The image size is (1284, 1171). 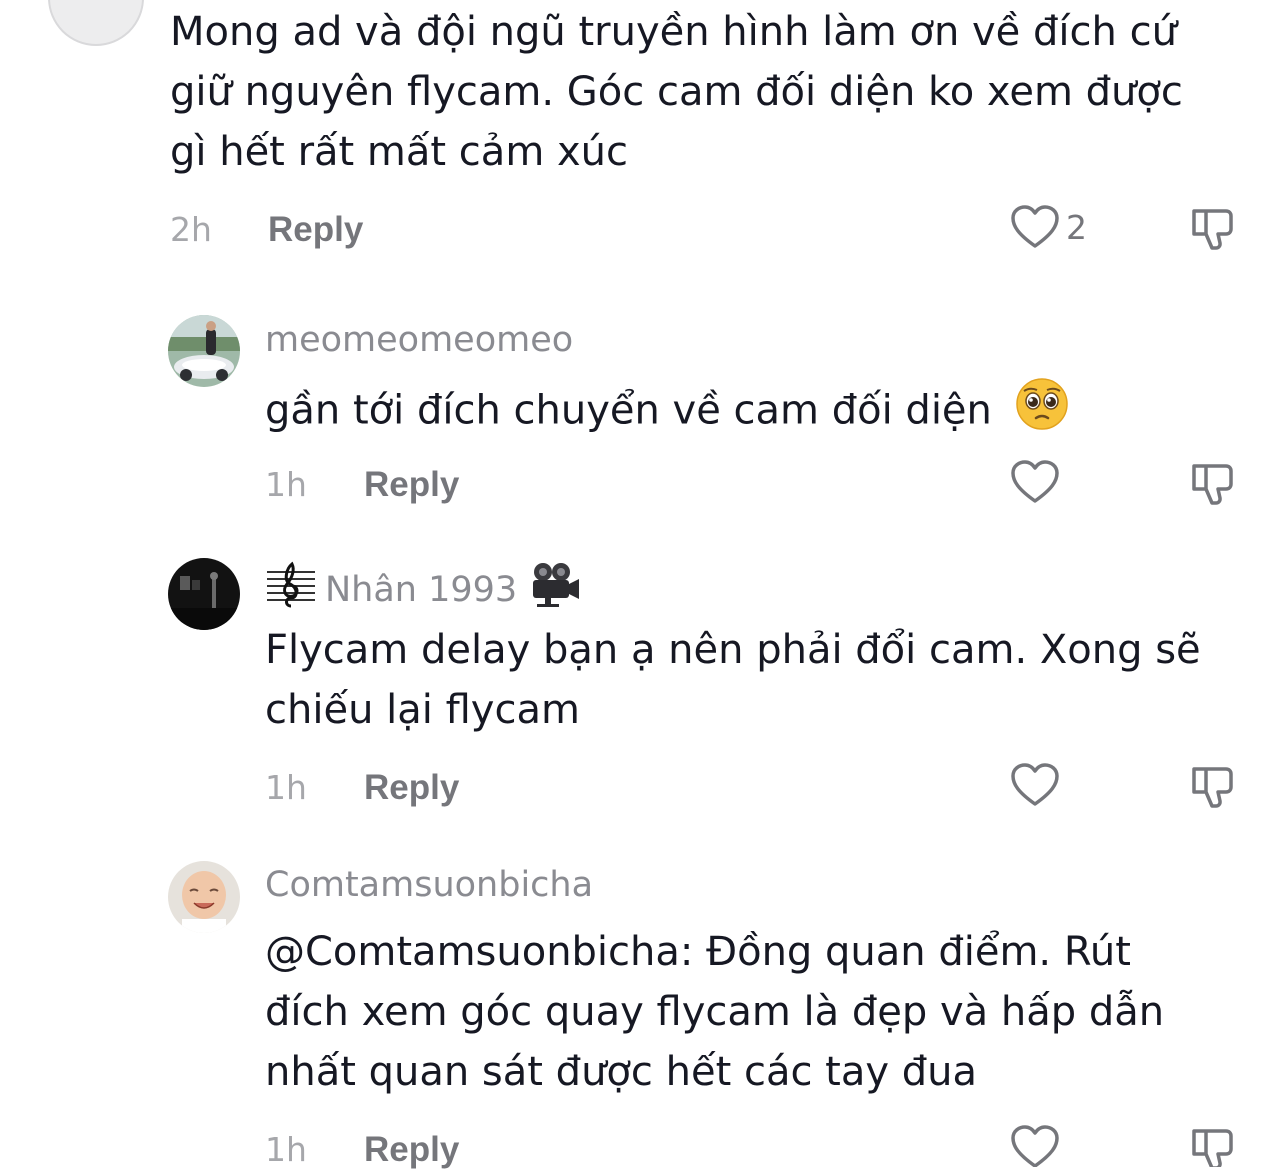 What do you see at coordinates (191, 229) in the screenshot?
I see `comment-time: 2h` at bounding box center [191, 229].